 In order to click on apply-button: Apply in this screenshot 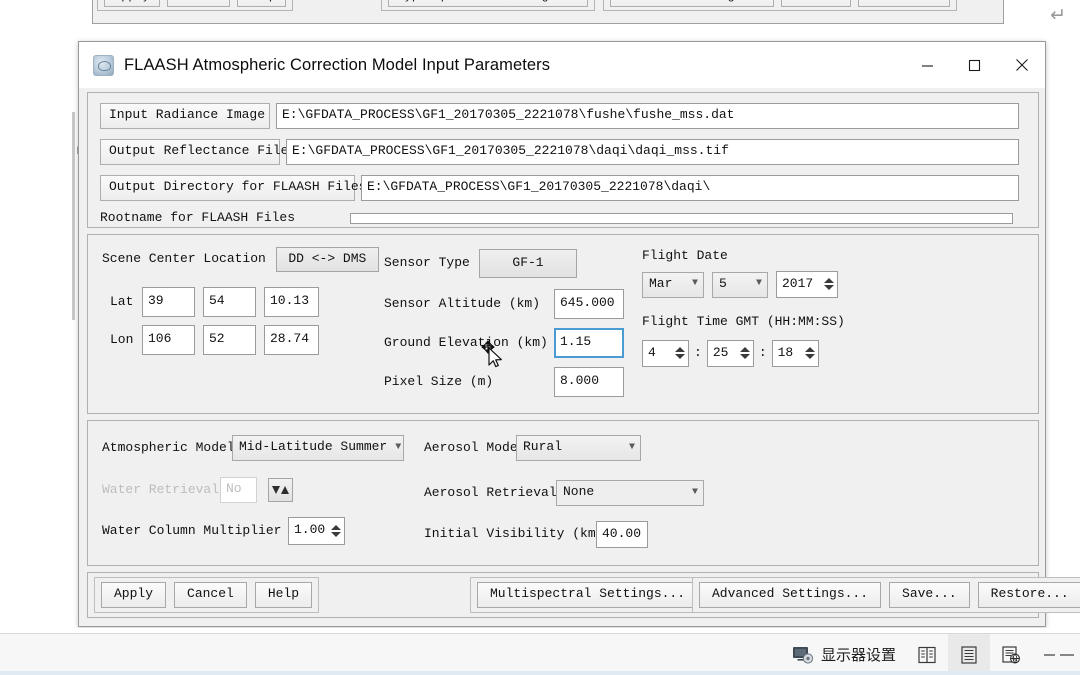, I will do `click(134, 595)`.